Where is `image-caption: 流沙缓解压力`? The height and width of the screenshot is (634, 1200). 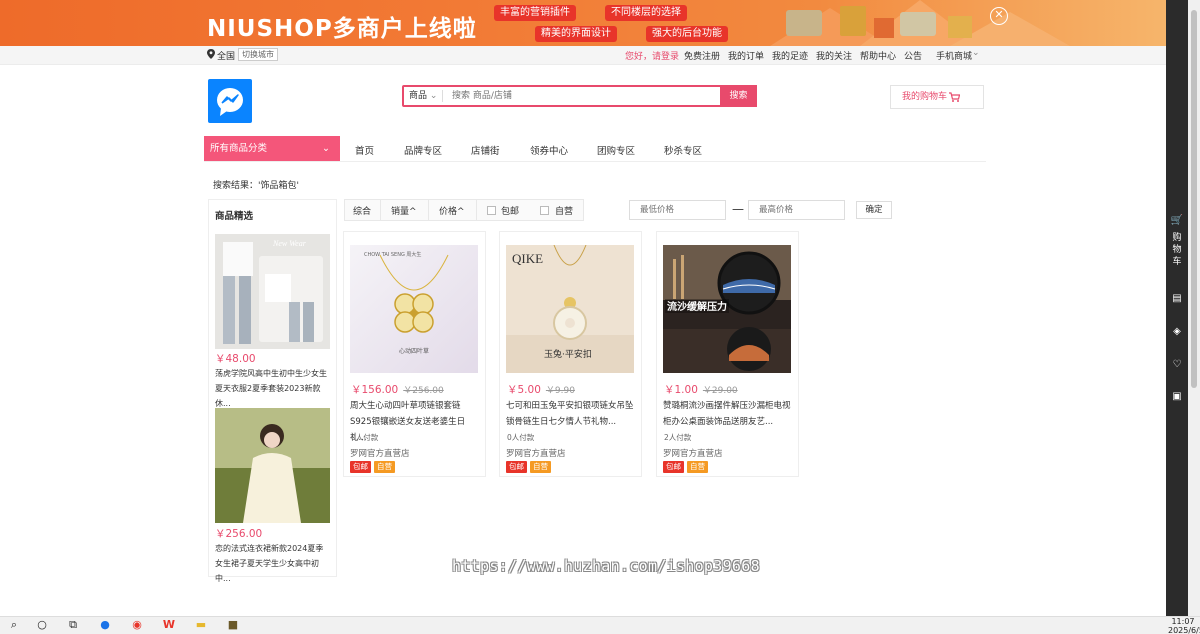 image-caption: 流沙缓解压力 is located at coordinates (697, 306).